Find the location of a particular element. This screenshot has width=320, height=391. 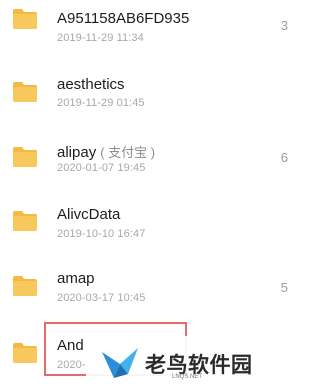

file-size-fragment: 5 is located at coordinates (284, 287).